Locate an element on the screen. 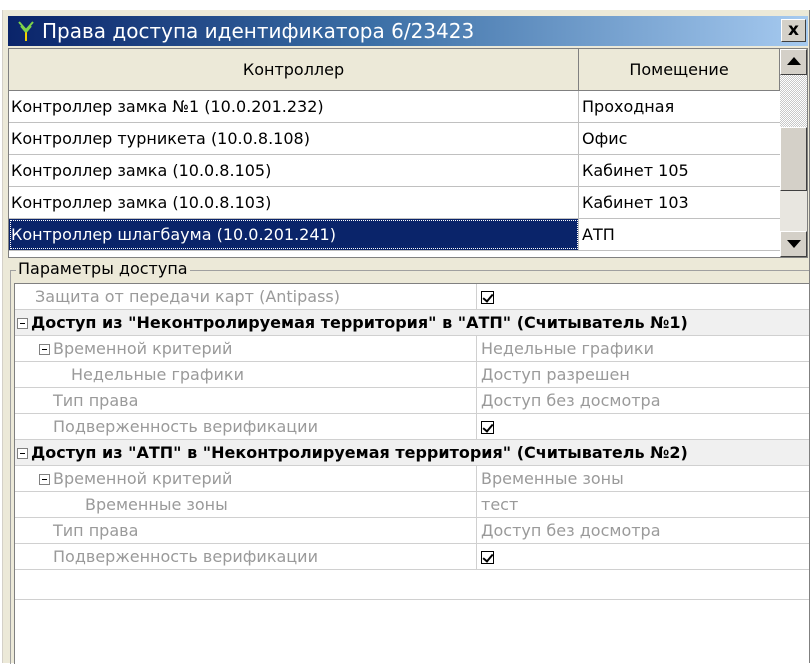 This screenshot has height=664, width=812. controller-cell: Контроллер замка (10.0.8.103) is located at coordinates (294, 202).